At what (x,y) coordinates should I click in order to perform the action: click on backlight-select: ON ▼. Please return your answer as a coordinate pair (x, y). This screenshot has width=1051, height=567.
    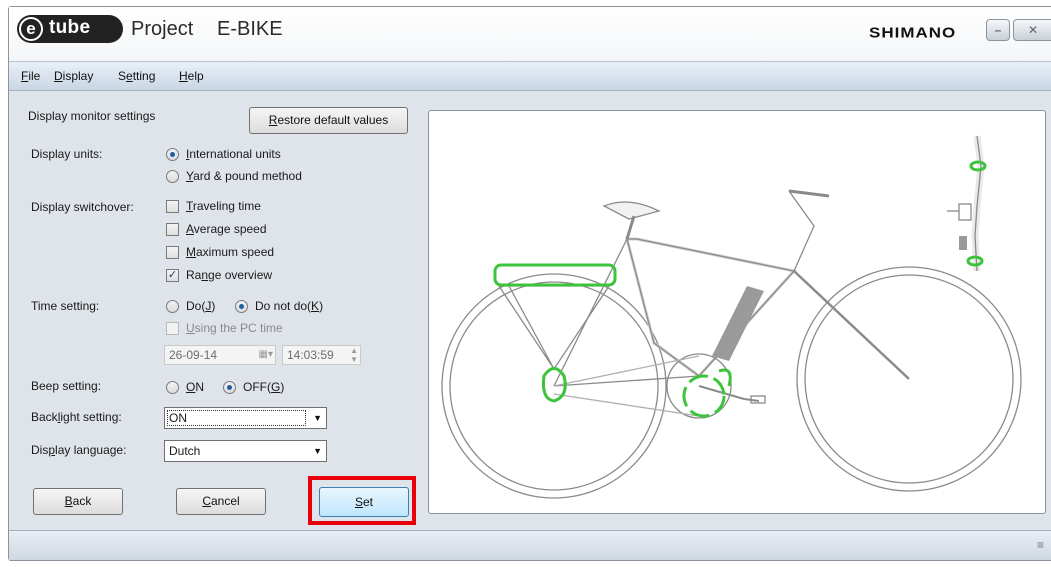
    Looking at the image, I should click on (245, 418).